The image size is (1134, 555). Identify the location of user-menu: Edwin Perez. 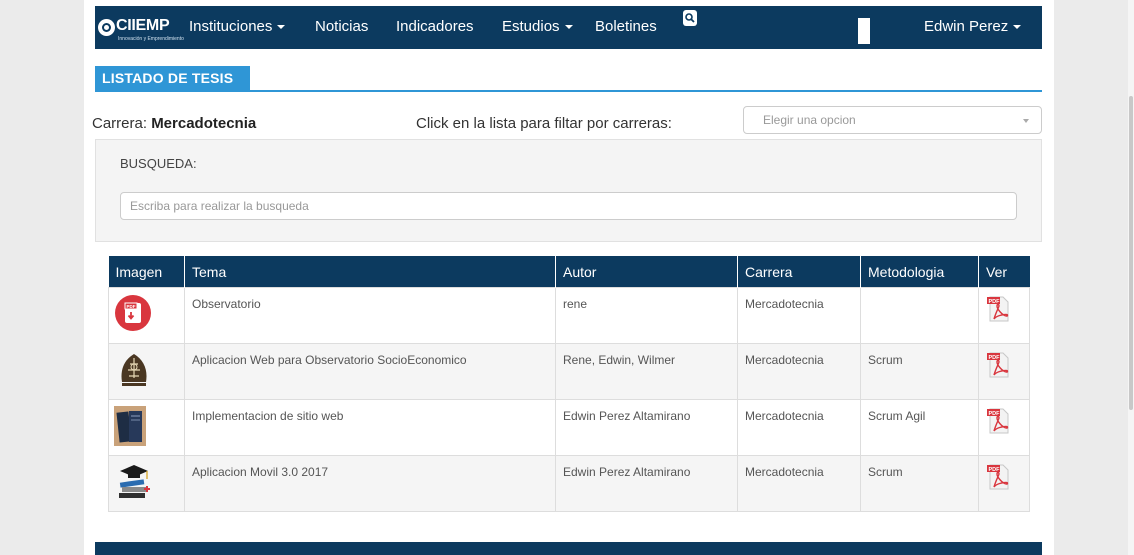
(973, 26).